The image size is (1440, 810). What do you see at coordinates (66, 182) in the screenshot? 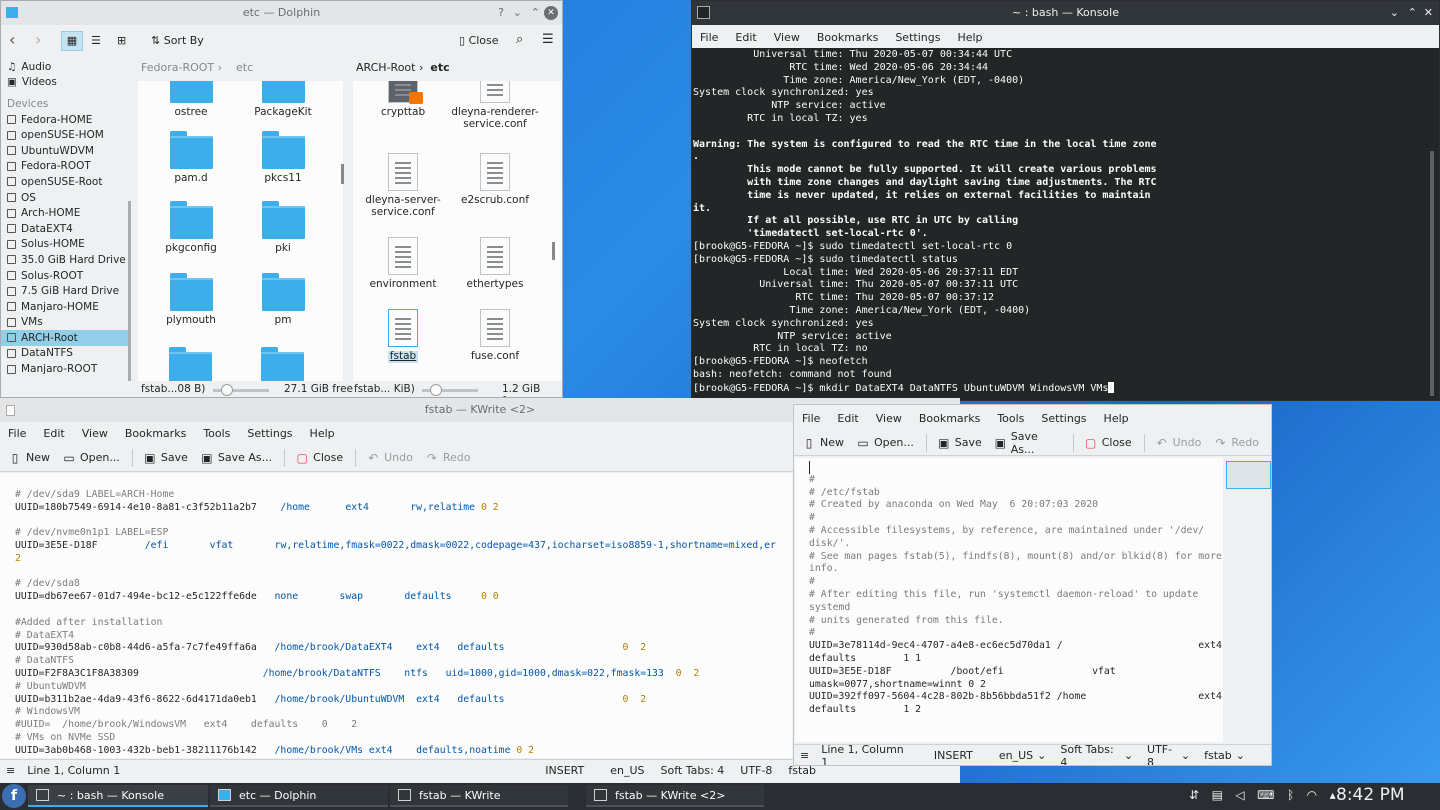
I see `sidebar-device-item: openSUSE-Root` at bounding box center [66, 182].